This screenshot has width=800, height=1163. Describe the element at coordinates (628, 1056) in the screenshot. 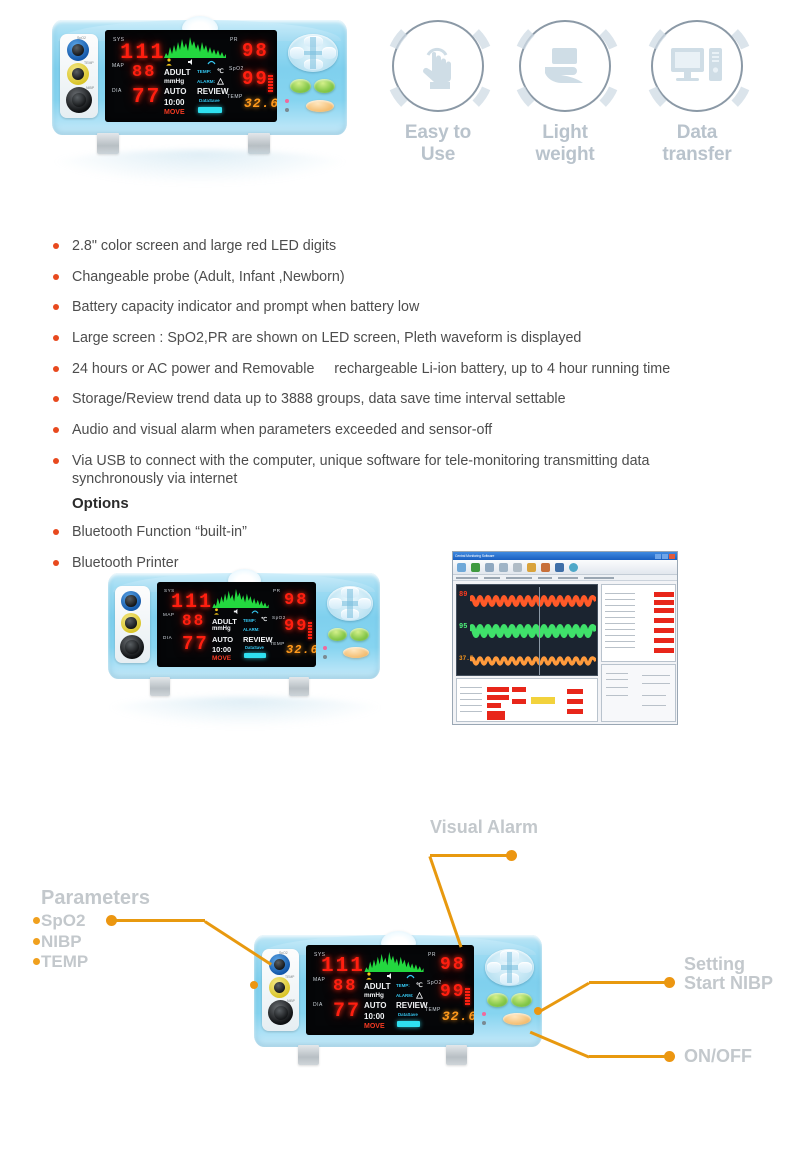

I see `callout-on-off-line` at that location.